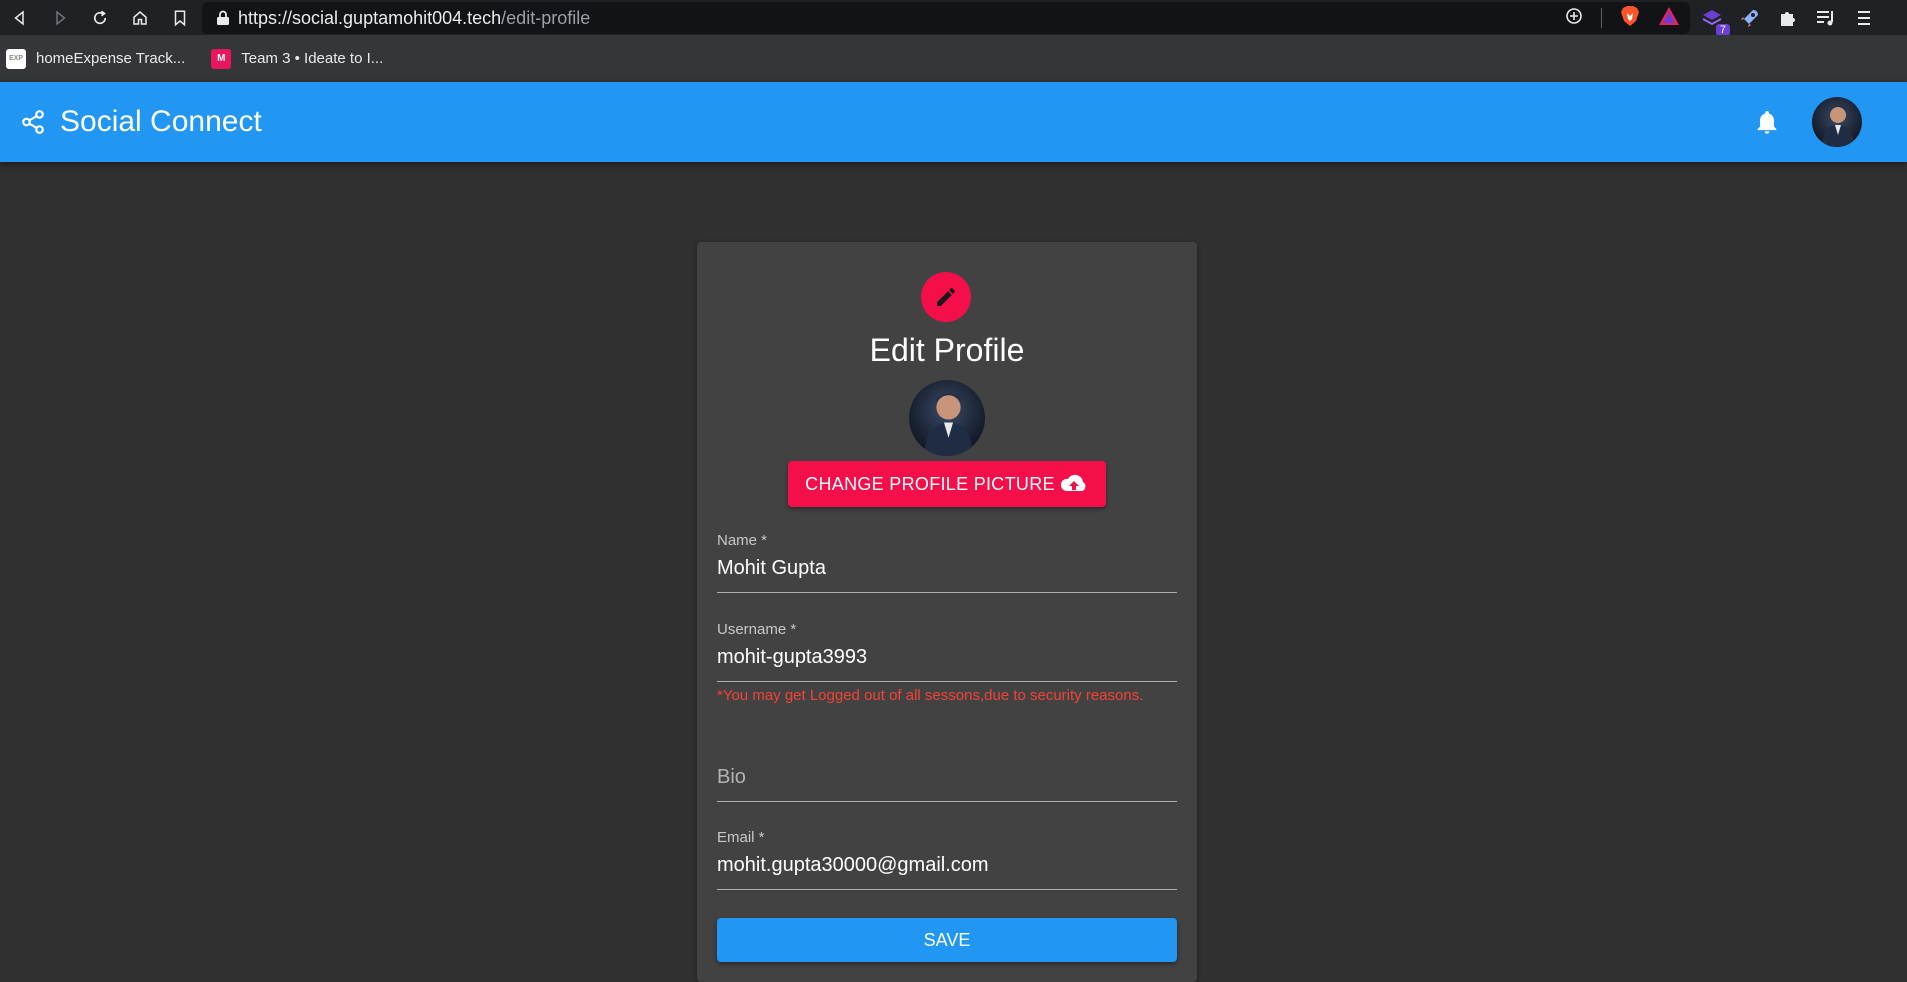  What do you see at coordinates (1601, 18) in the screenshot?
I see `divider` at bounding box center [1601, 18].